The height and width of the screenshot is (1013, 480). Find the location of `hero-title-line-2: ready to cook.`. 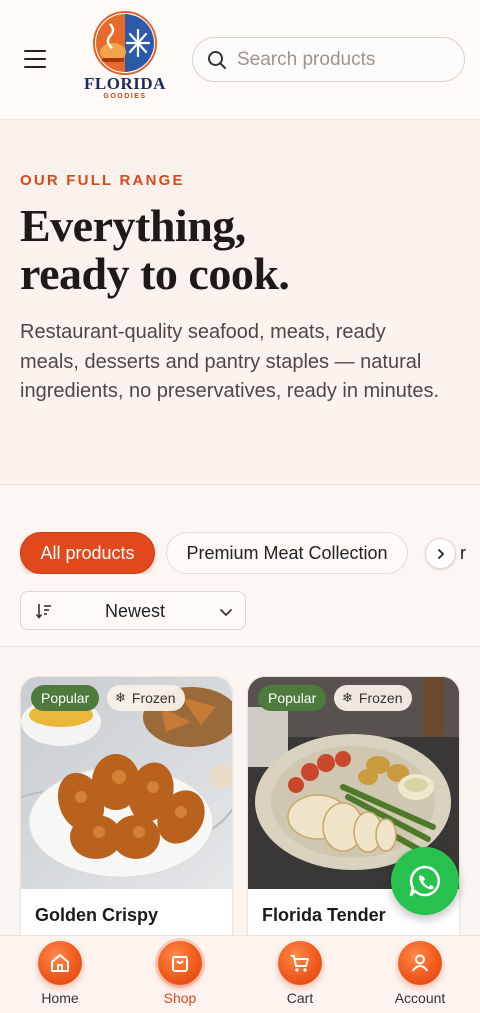

hero-title-line-2: ready to cook. is located at coordinates (155, 273).